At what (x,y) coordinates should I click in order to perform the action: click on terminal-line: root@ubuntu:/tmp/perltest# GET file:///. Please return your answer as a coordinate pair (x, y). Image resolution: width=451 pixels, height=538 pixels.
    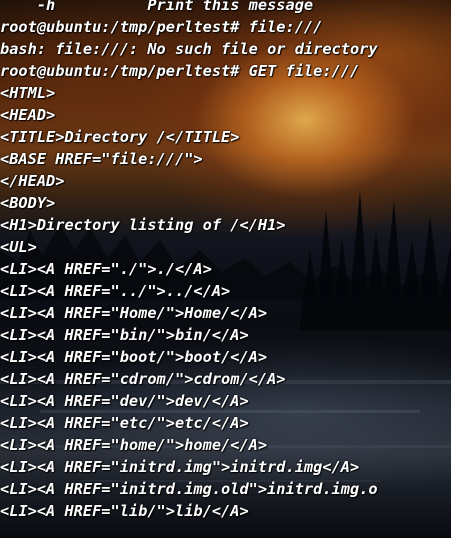
    Looking at the image, I should click on (180, 71).